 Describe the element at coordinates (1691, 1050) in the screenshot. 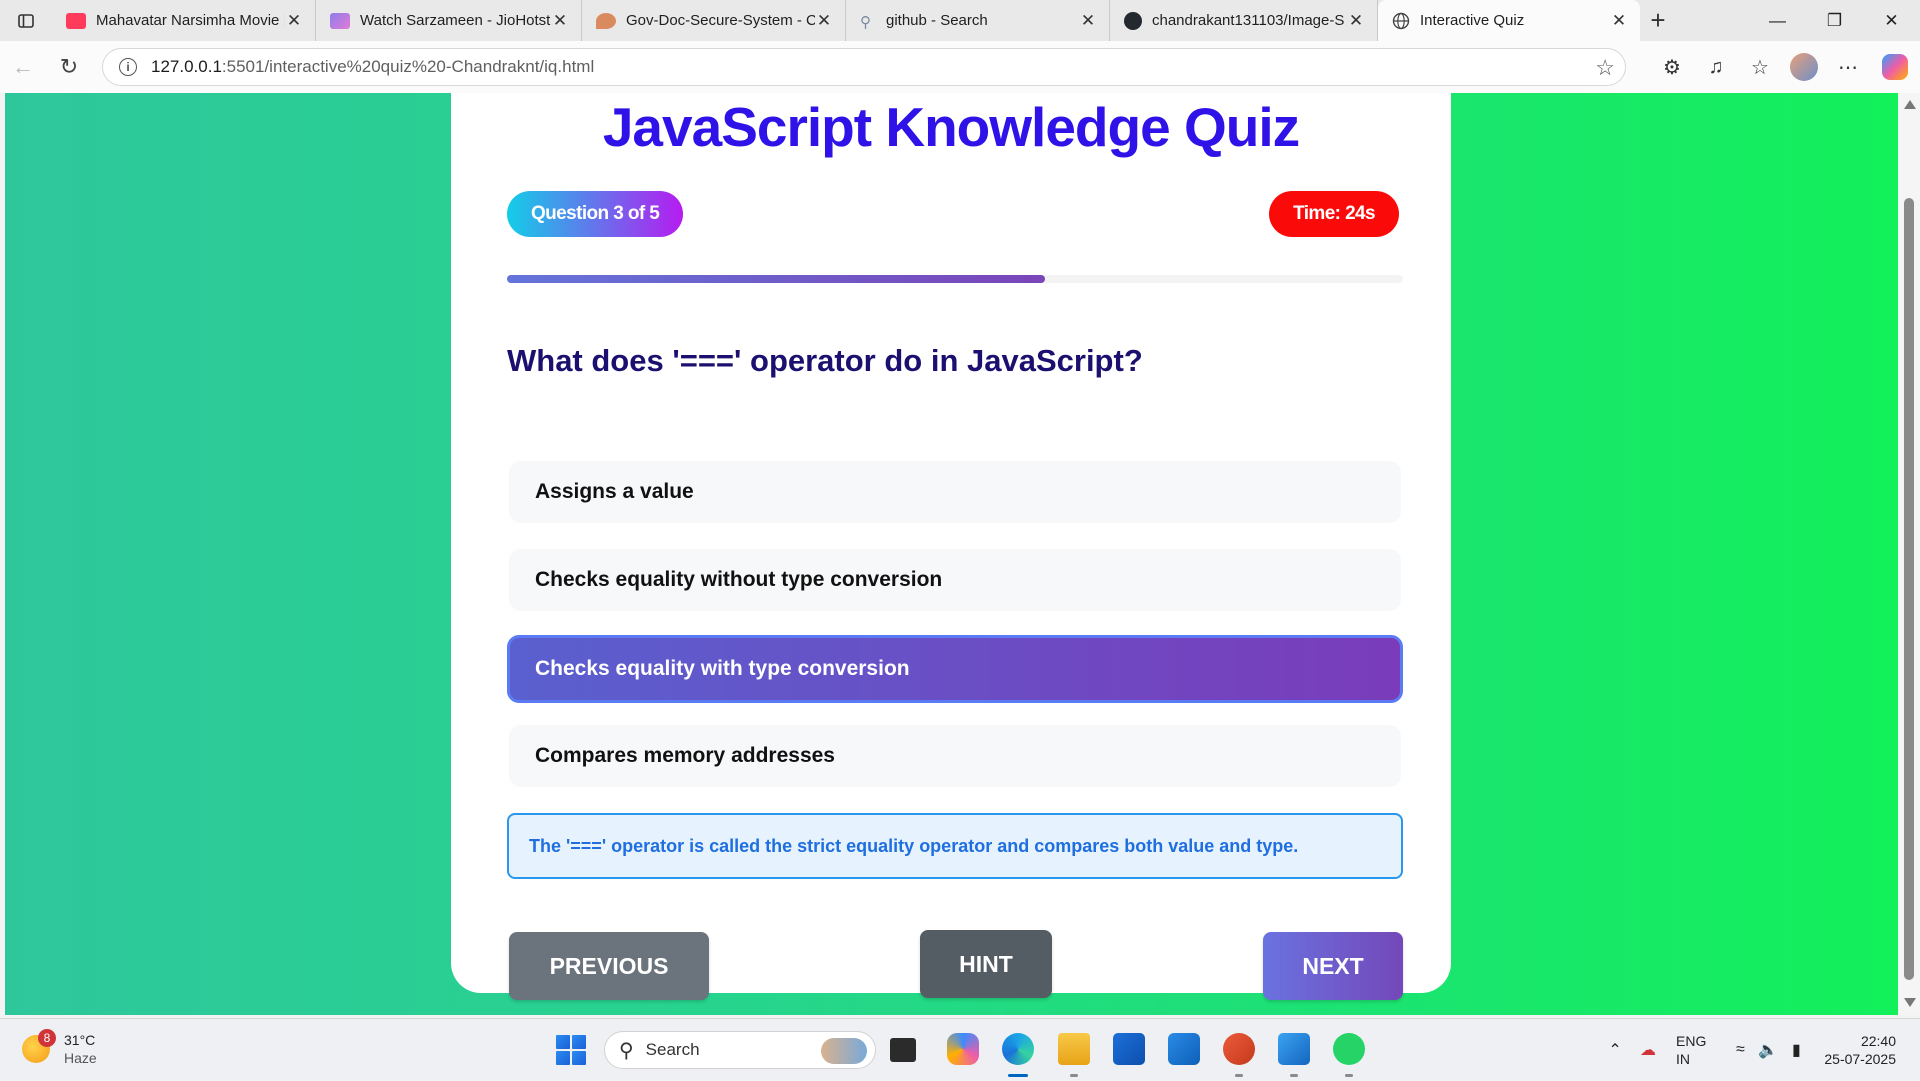

I see `language-indicator: ENG IN` at that location.